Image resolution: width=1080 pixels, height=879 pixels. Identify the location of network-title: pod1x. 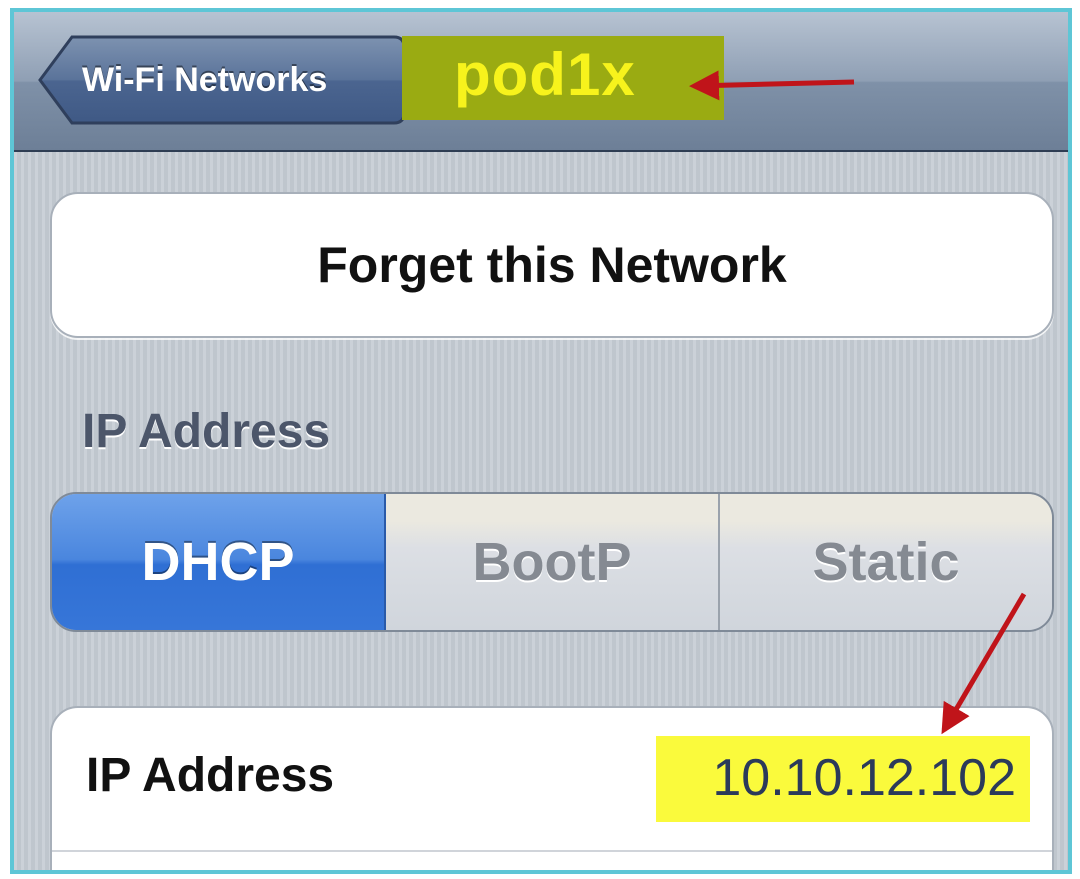
(545, 74).